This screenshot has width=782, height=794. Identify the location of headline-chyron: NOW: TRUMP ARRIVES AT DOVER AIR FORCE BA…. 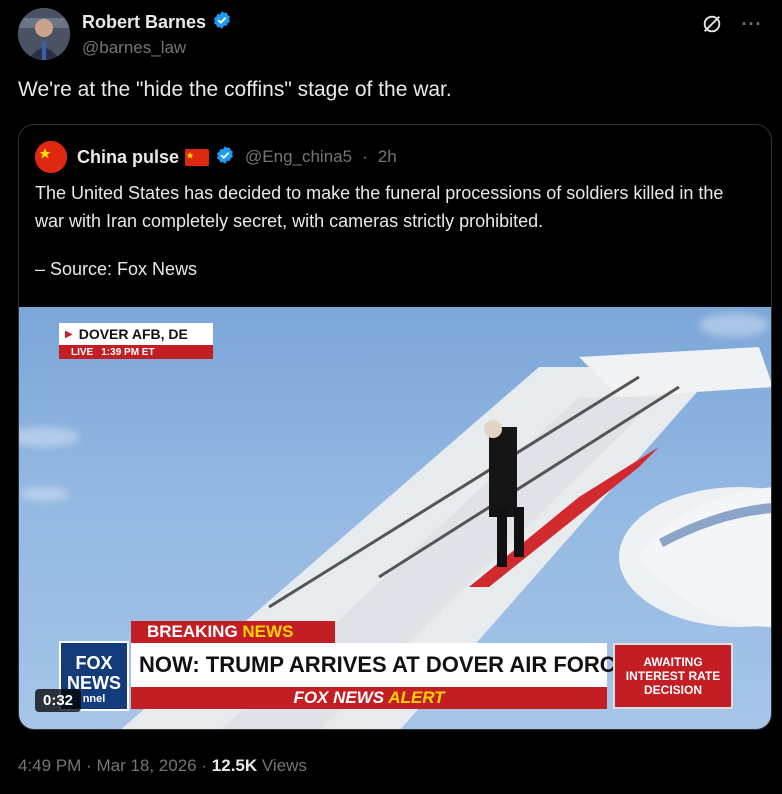
(414, 665).